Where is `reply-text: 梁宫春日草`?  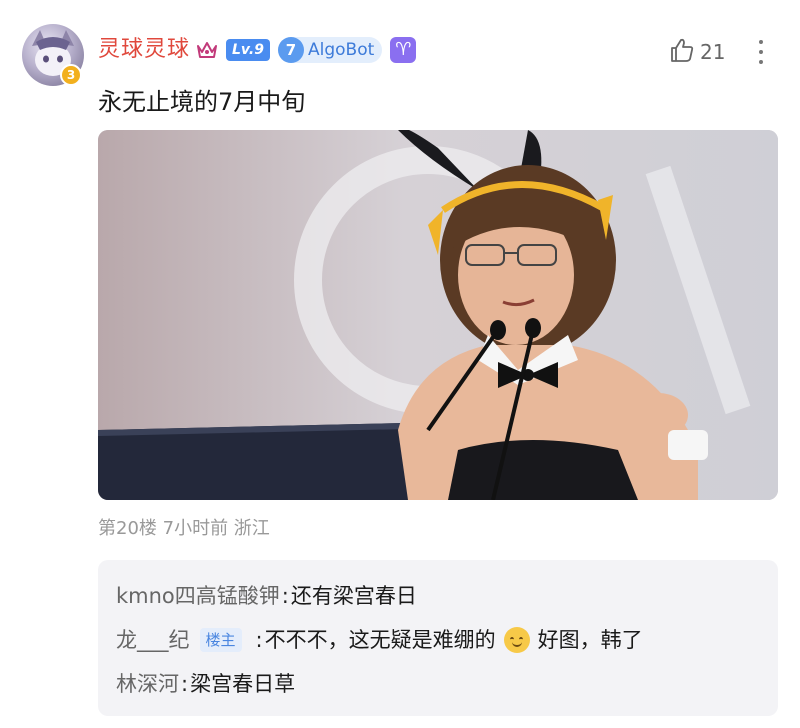
reply-text: 梁宫春日草 is located at coordinates (243, 684).